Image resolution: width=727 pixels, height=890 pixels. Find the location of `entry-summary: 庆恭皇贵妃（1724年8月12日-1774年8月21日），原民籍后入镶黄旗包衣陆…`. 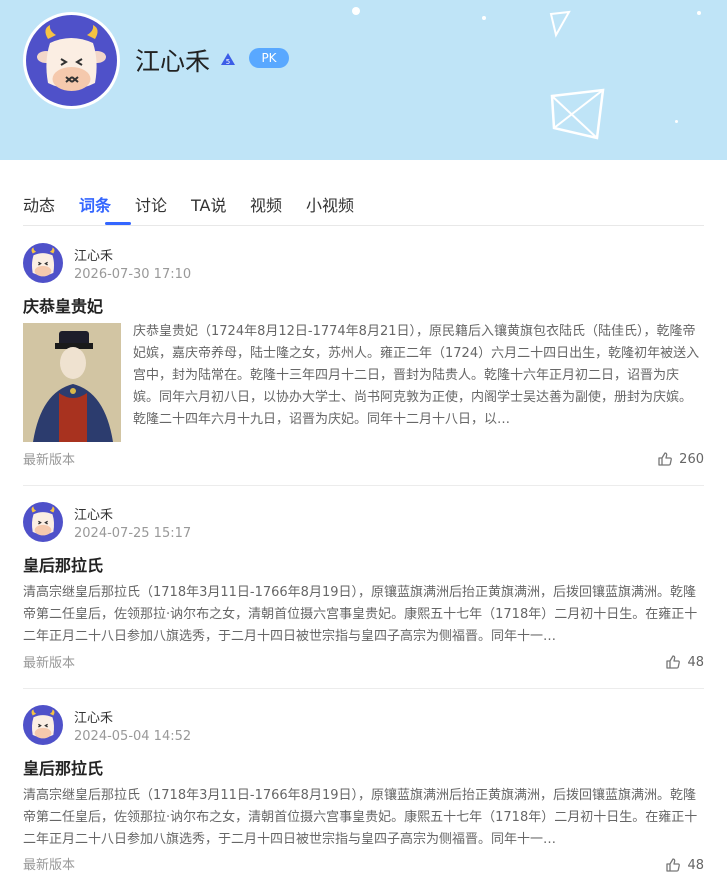

entry-summary: 庆恭皇贵妃（1724年8月12日-1774年8月21日），原民籍后入镶黄旗包衣陆… is located at coordinates (416, 375).